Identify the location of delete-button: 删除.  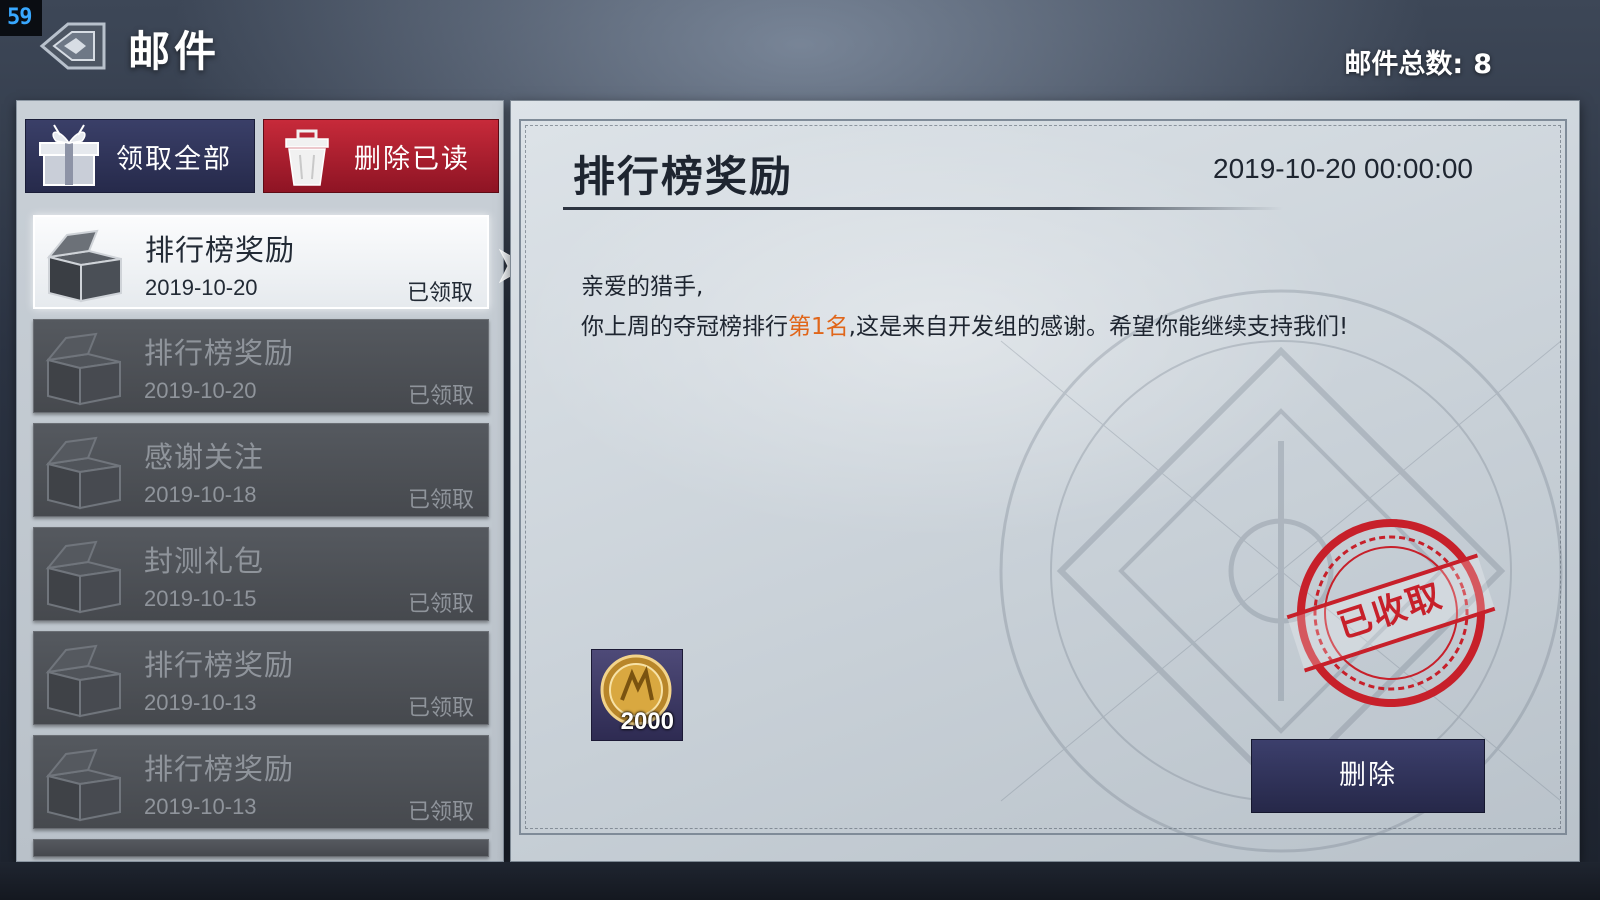
(1368, 776).